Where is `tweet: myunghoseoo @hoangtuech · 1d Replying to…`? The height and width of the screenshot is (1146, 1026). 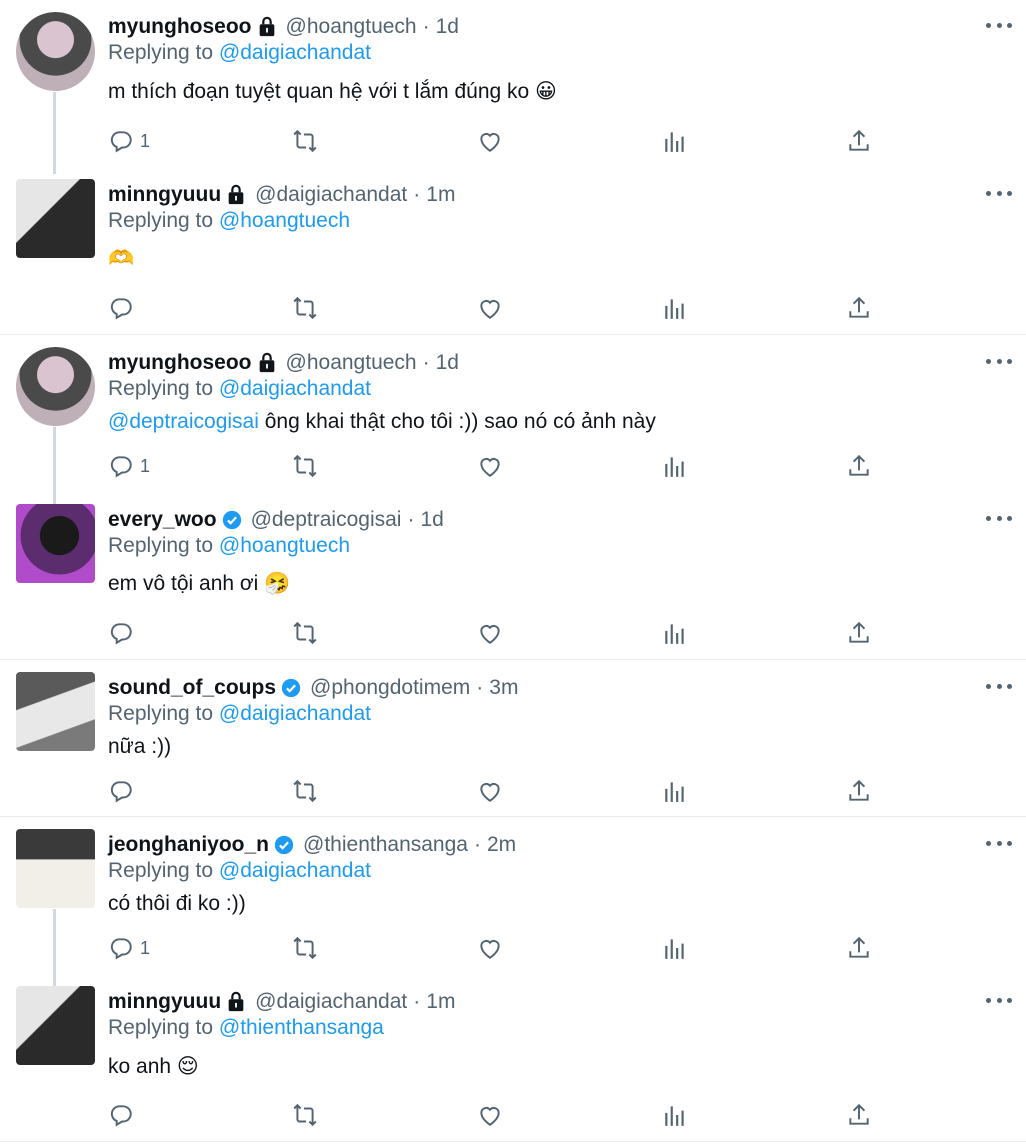
tweet: myunghoseoo @hoangtuech · 1d Replying to… is located at coordinates (513, 420).